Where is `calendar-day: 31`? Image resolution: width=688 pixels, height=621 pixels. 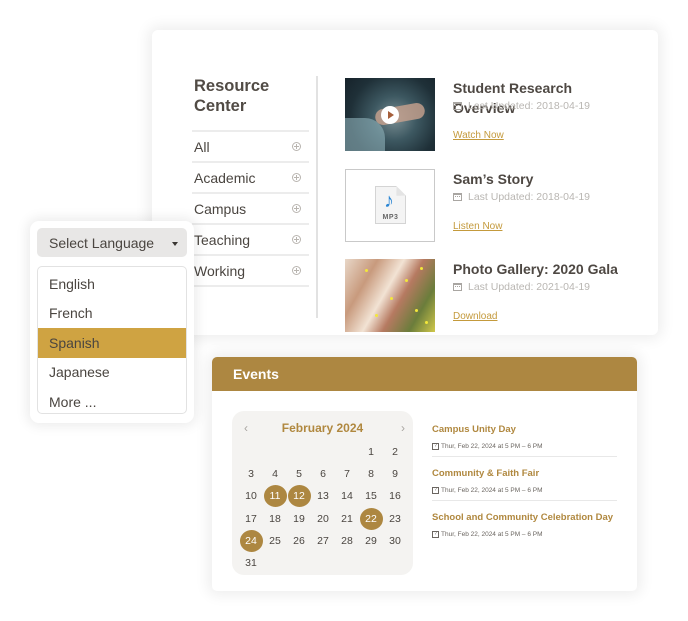 calendar-day: 31 is located at coordinates (251, 563).